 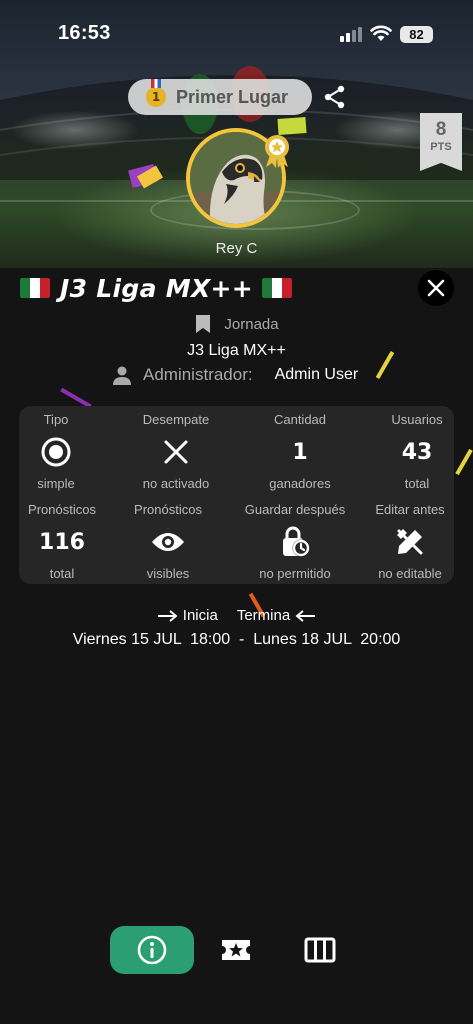 I want to click on stat-title: Desempate, so click(x=176, y=419).